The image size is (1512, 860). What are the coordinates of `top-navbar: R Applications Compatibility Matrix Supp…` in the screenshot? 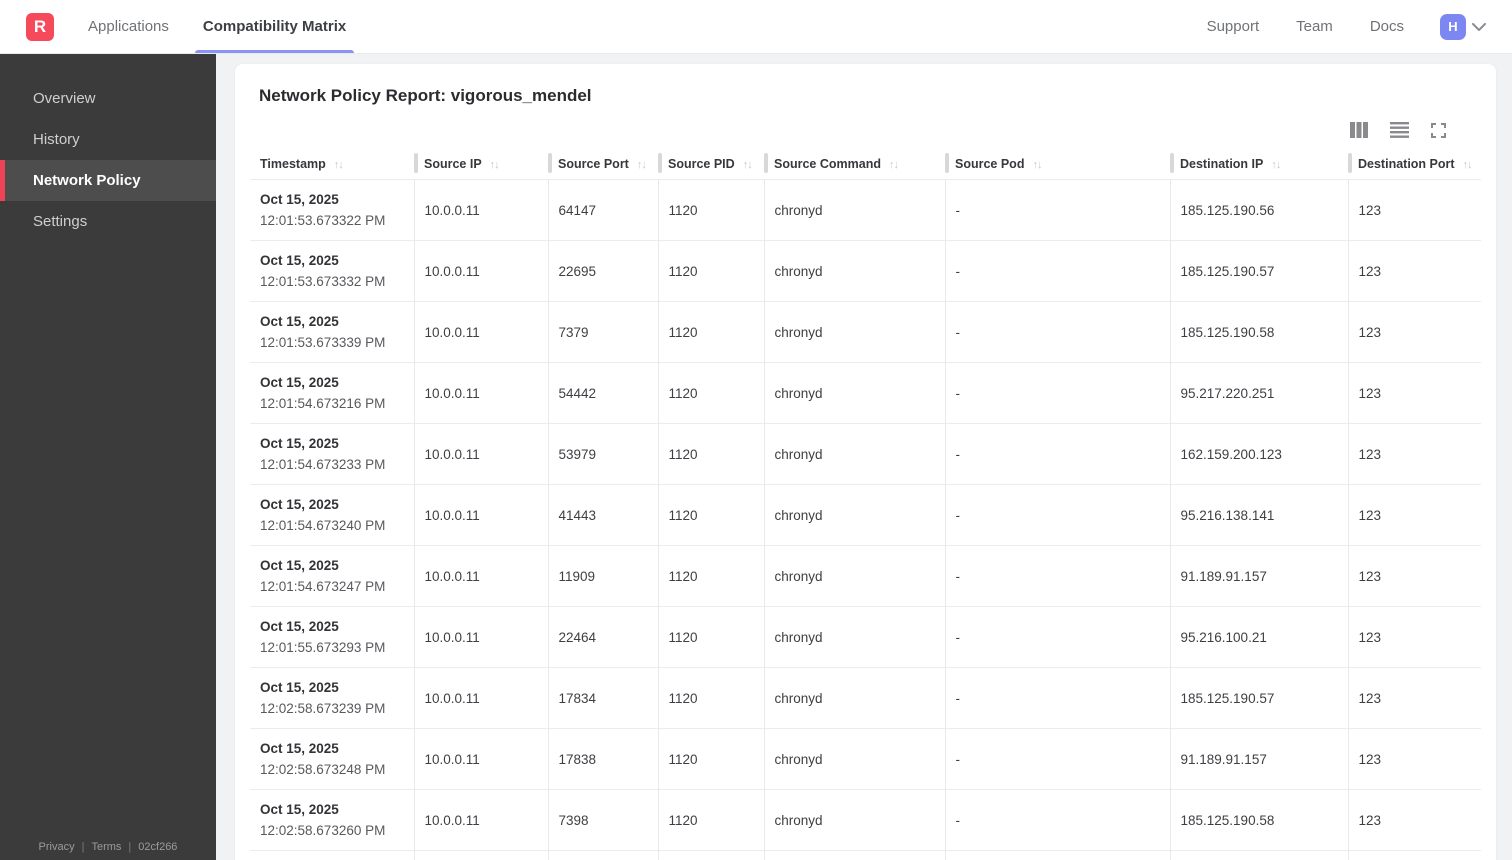 It's located at (756, 27).